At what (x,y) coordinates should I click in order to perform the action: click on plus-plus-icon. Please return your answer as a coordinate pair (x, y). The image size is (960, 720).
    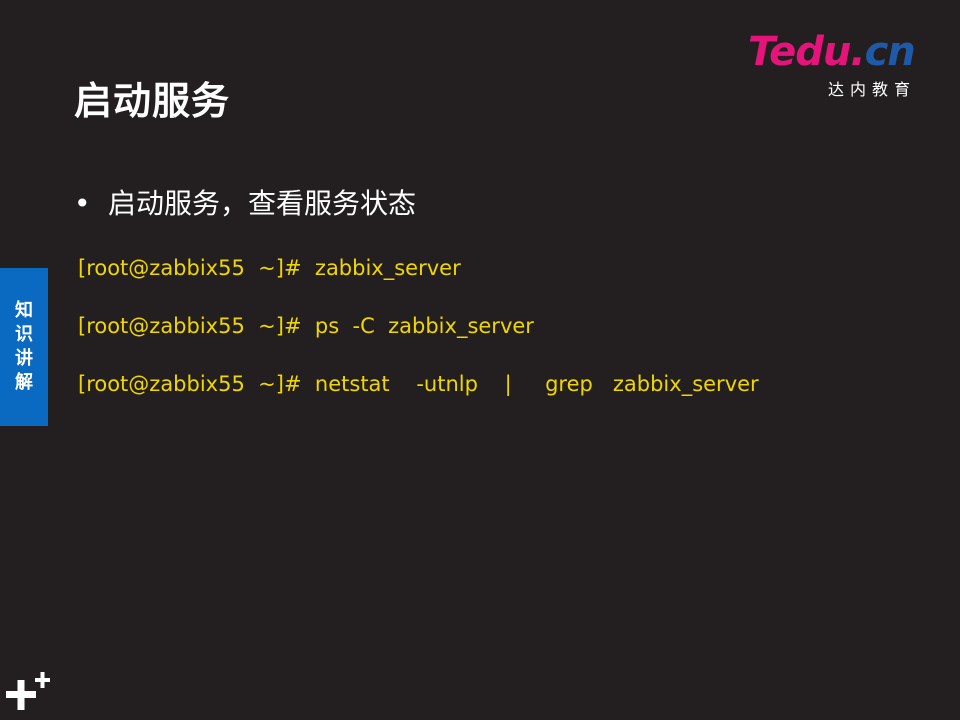
    Looking at the image, I should click on (28, 691).